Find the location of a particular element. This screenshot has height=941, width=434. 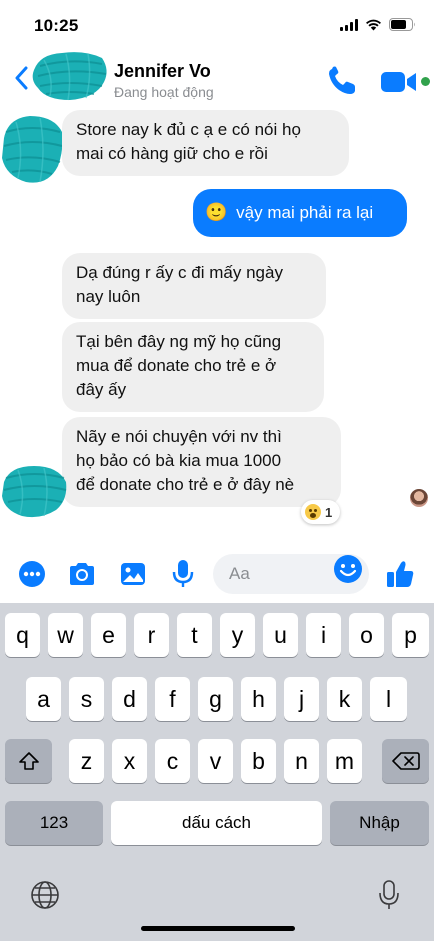

key-l: l is located at coordinates (388, 699).